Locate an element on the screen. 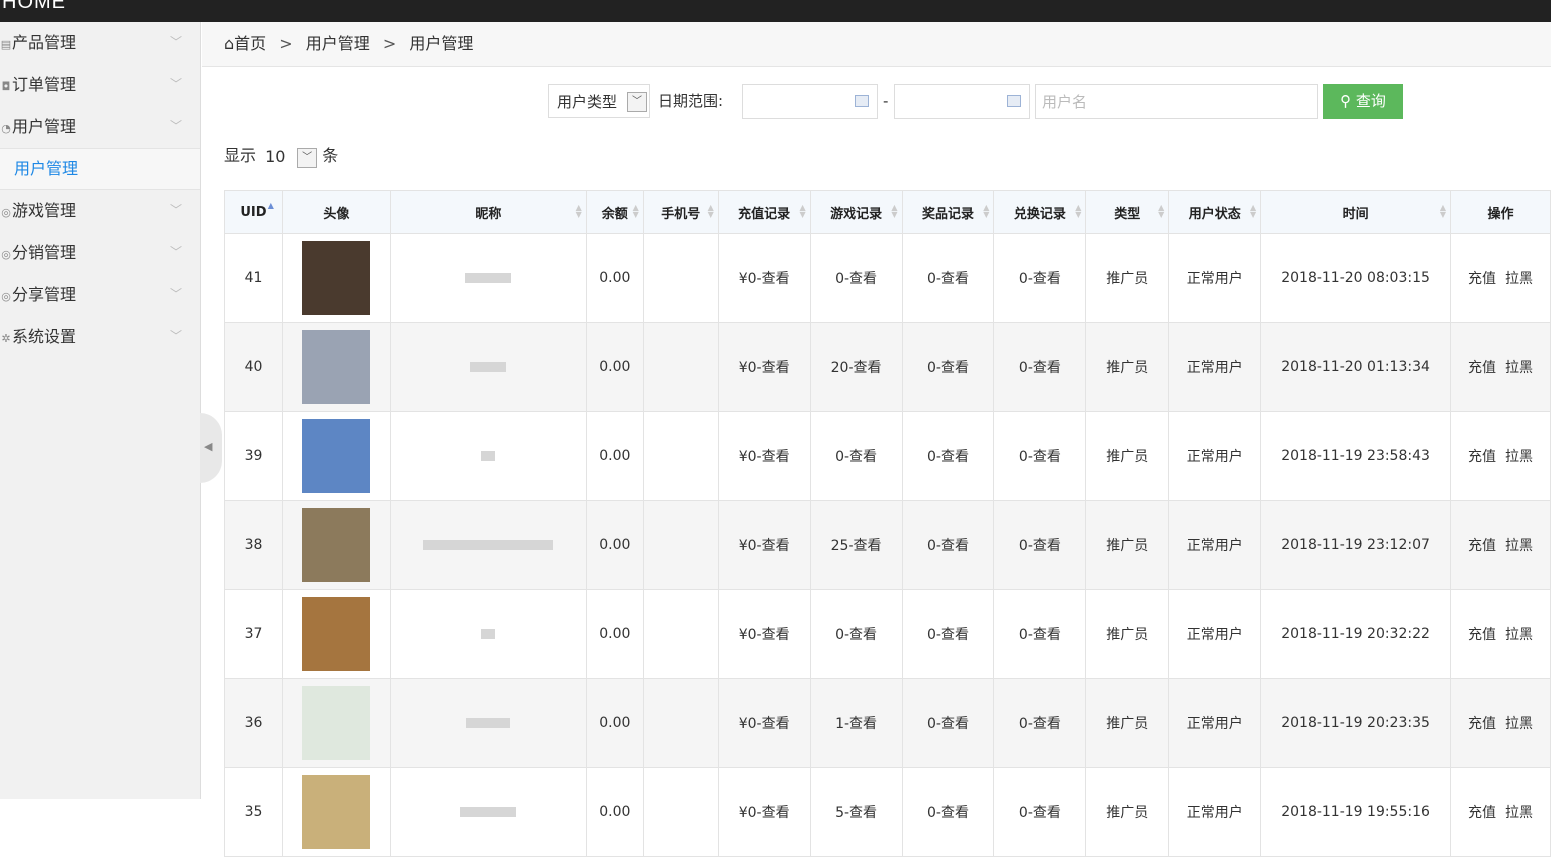  cell-status: 正常用户 is located at coordinates (1215, 723).